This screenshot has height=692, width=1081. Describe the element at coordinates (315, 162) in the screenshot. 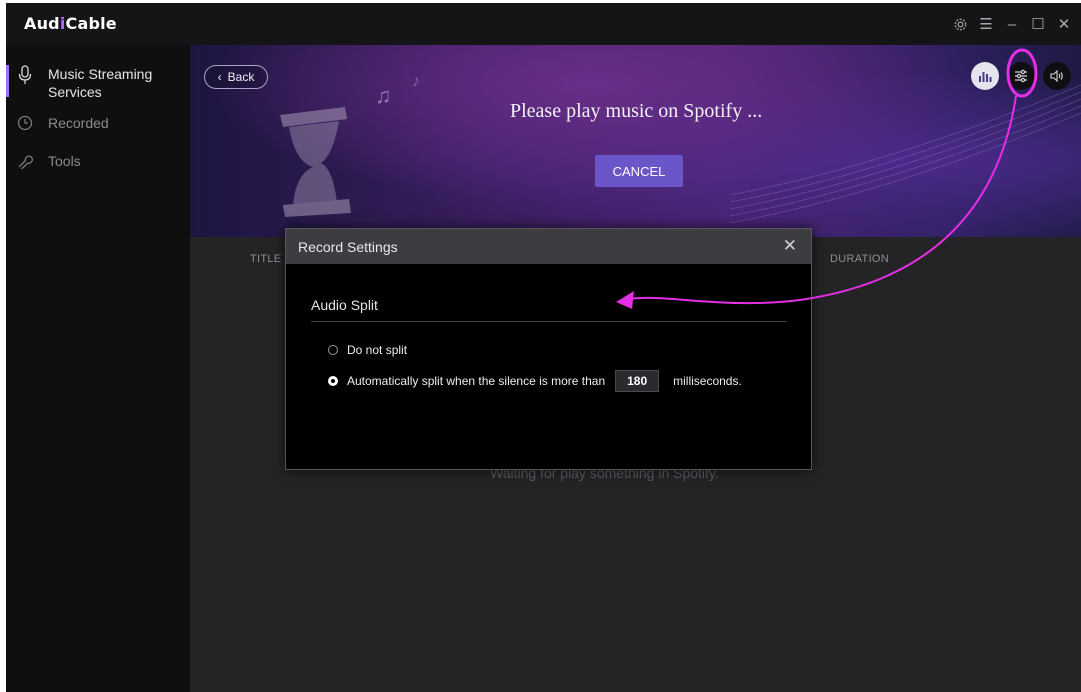

I see `hourglass-icon` at that location.